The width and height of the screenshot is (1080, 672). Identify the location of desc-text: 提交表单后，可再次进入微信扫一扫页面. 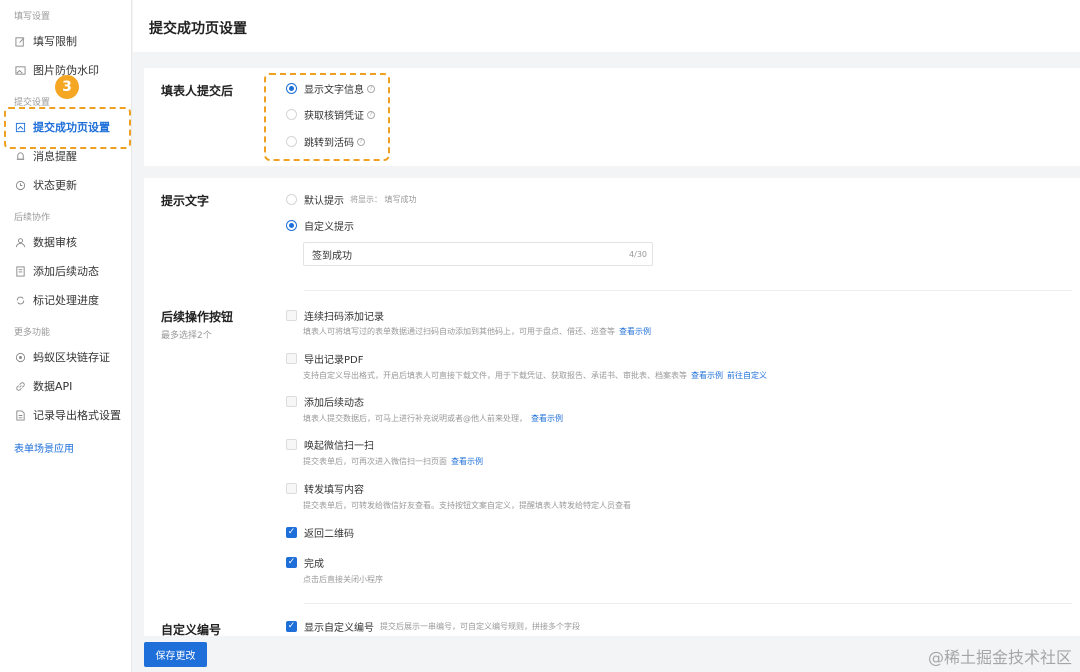
(375, 461).